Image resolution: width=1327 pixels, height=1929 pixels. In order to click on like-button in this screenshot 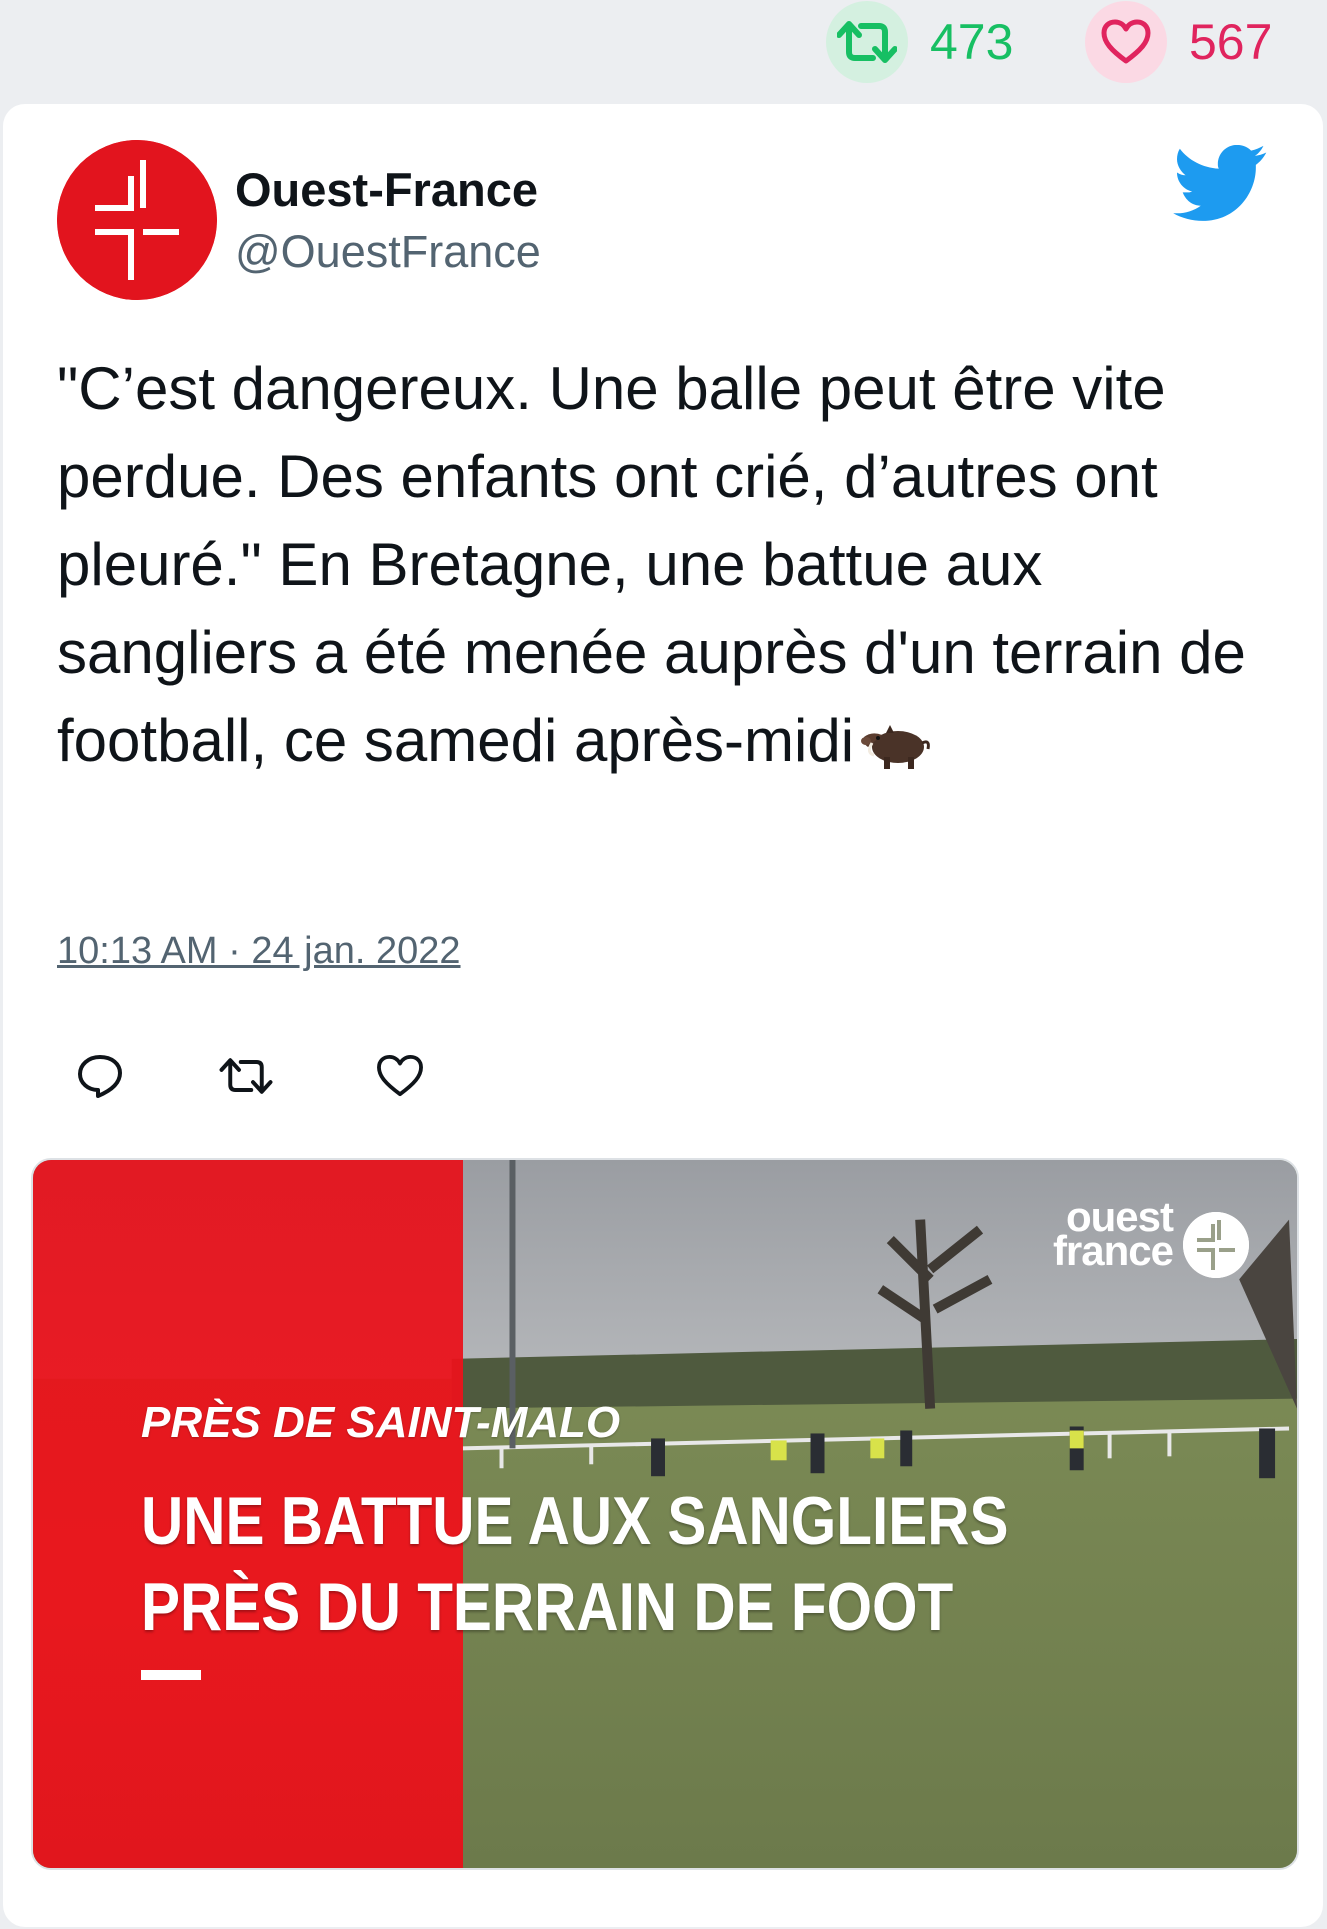, I will do `click(400, 1078)`.